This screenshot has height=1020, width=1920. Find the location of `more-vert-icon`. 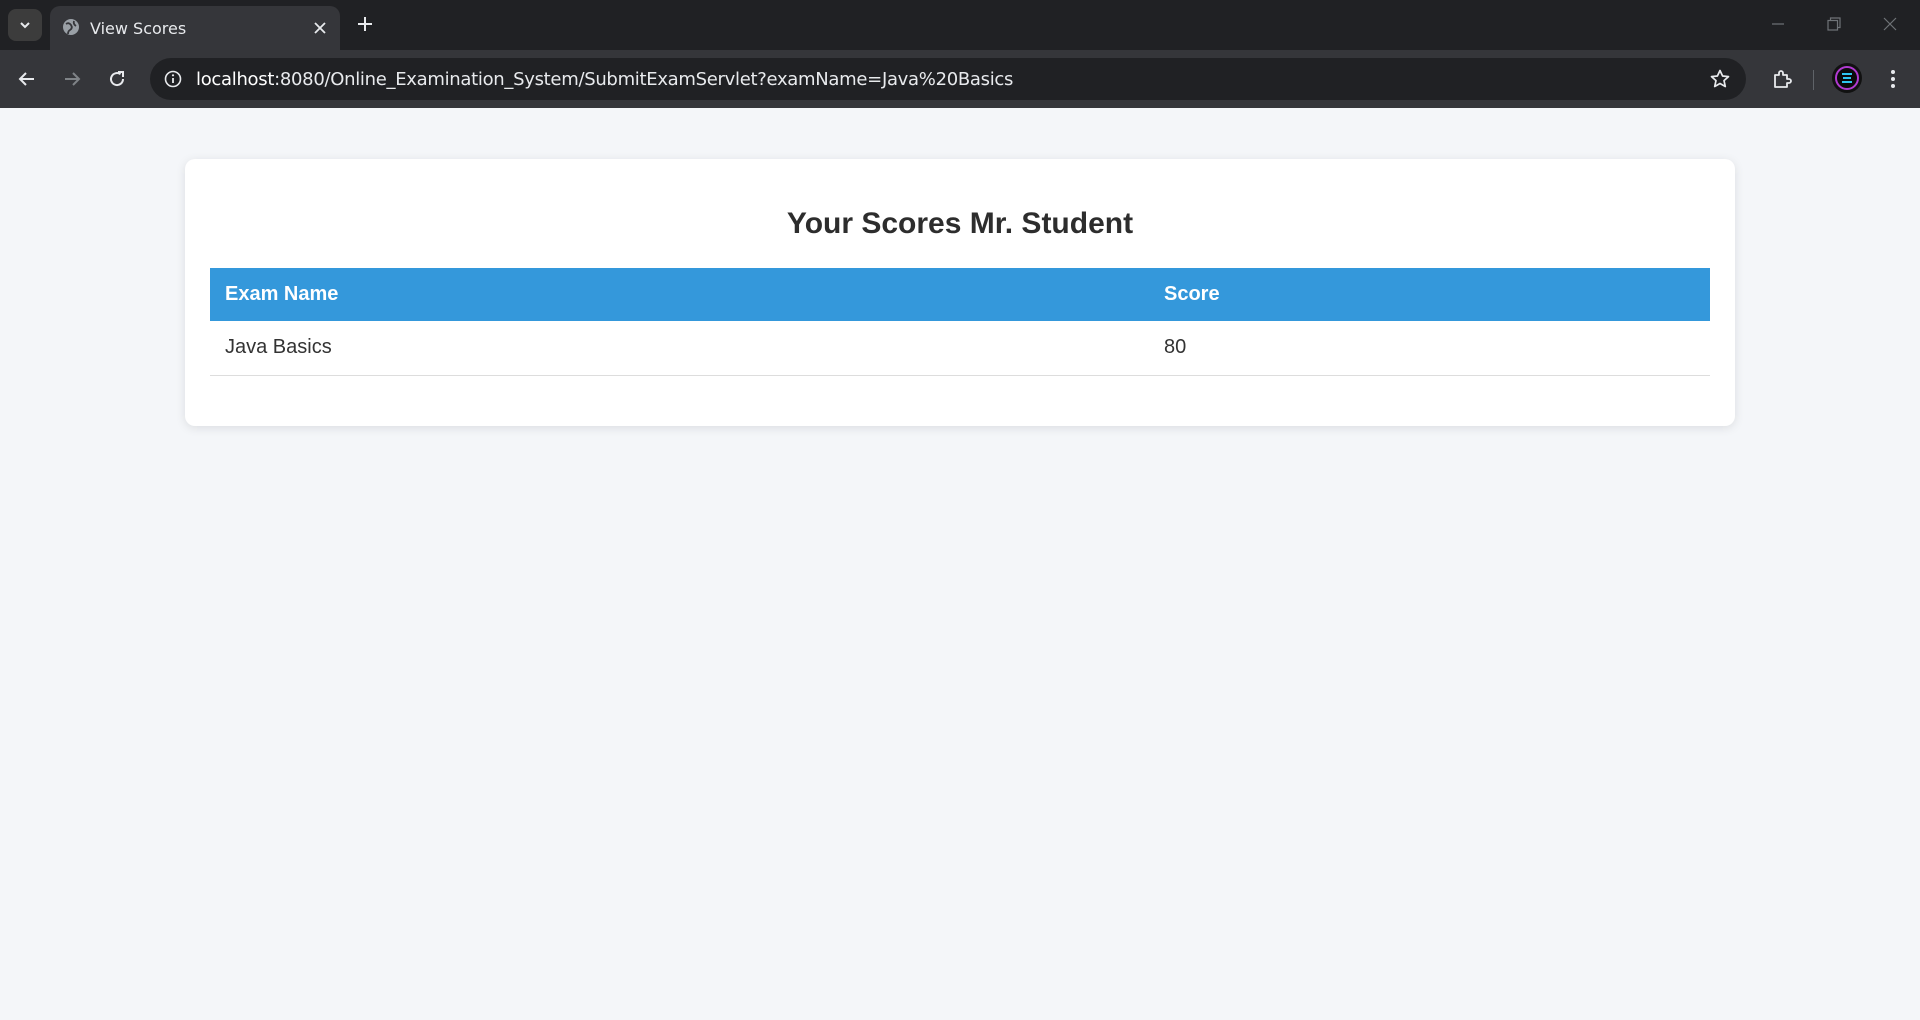

more-vert-icon is located at coordinates (1893, 79).